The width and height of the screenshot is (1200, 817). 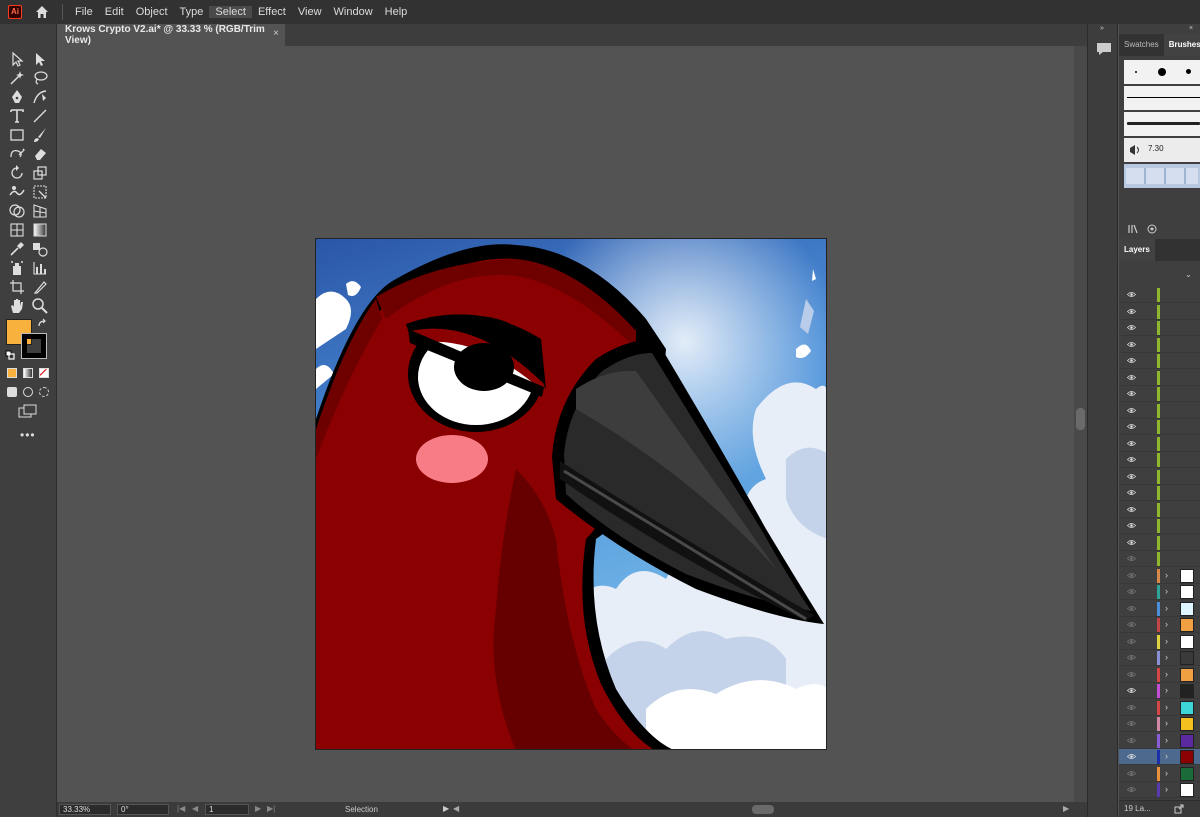 What do you see at coordinates (40, 173) in the screenshot?
I see `scale-tool-icon` at bounding box center [40, 173].